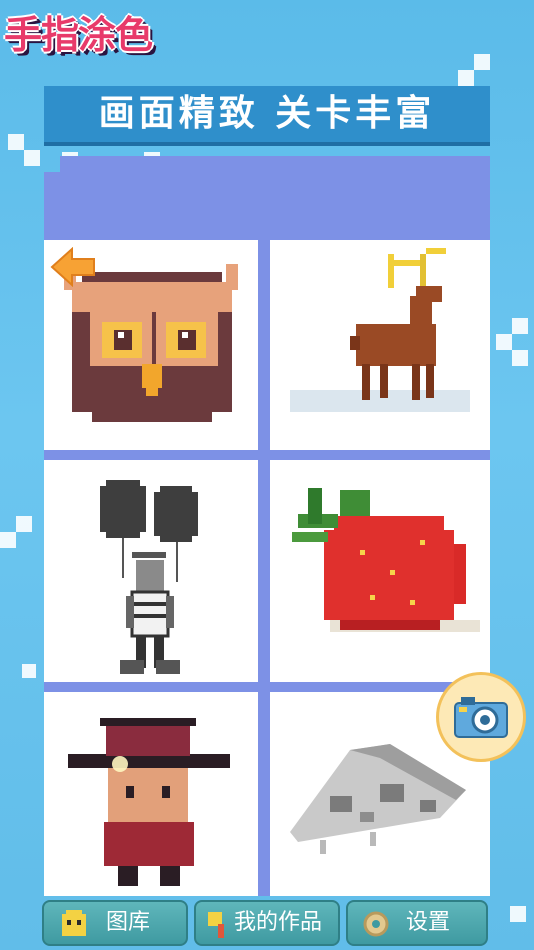 The width and height of the screenshot is (534, 950). I want to click on panel-edge, so click(275, 164).